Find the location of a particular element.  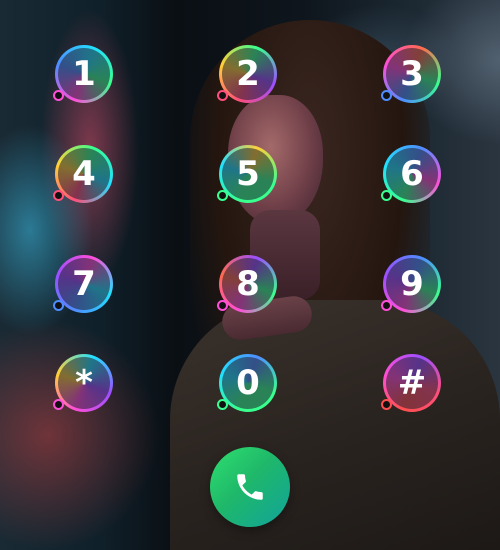

dial-key-5: 5 is located at coordinates (247, 174).